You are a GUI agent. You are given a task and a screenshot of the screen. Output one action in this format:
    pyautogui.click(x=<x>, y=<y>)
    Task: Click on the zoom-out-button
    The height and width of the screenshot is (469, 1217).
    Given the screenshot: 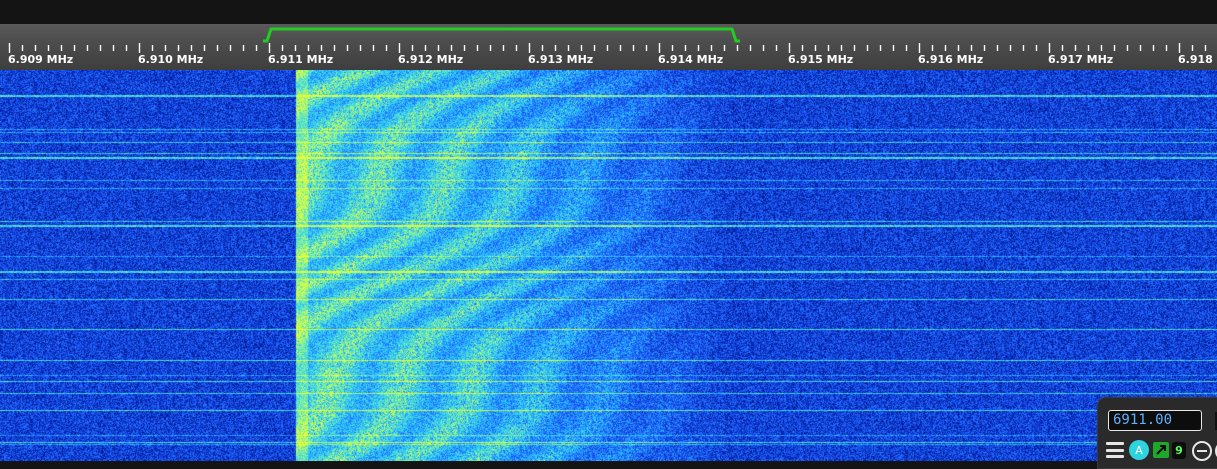 What is the action you would take?
    pyautogui.click(x=1202, y=451)
    